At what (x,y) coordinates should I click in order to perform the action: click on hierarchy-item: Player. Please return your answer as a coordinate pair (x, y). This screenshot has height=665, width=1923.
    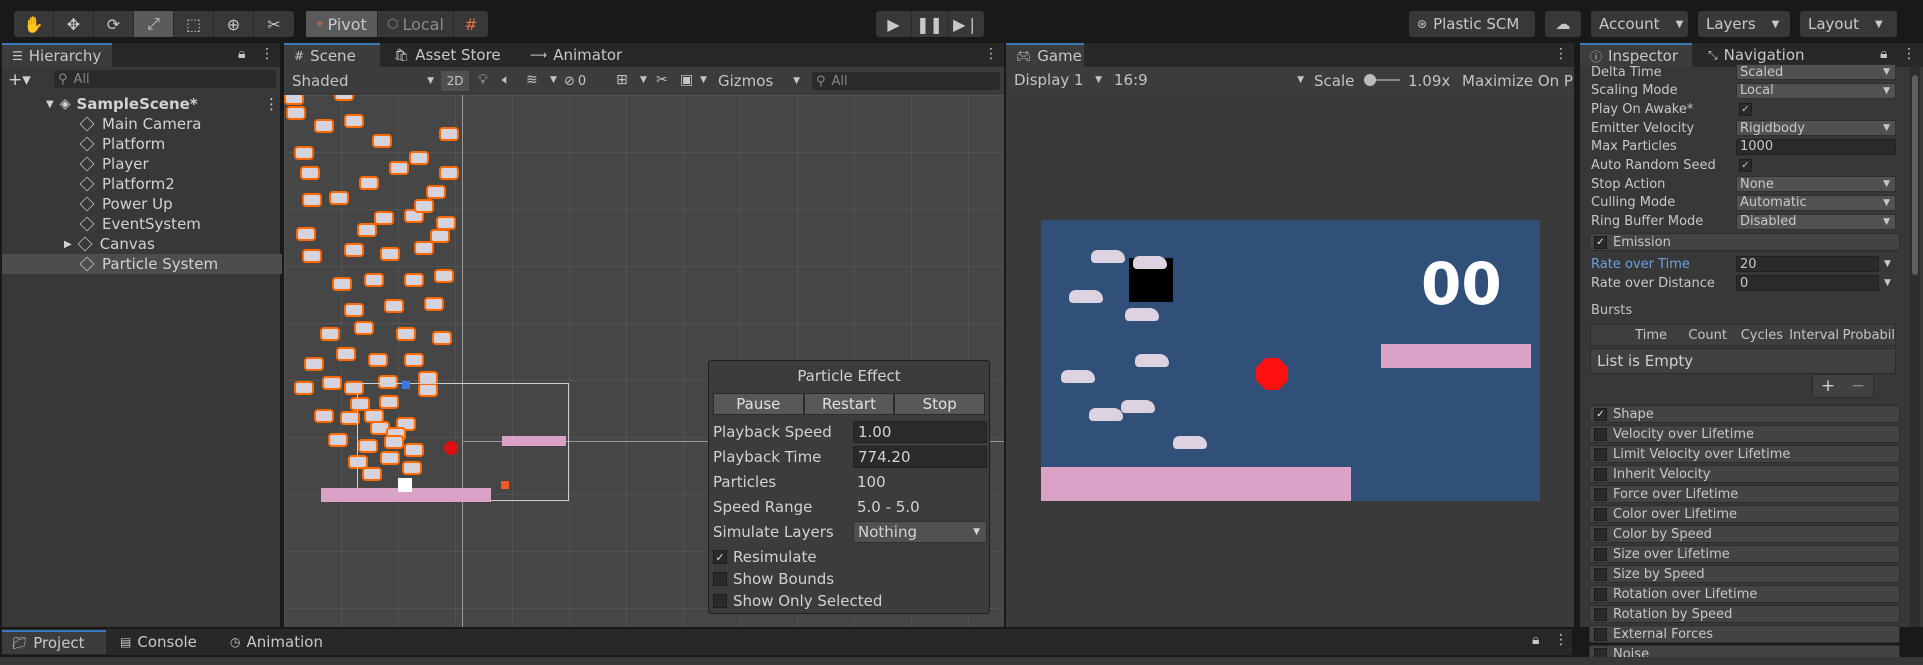
    Looking at the image, I should click on (142, 164).